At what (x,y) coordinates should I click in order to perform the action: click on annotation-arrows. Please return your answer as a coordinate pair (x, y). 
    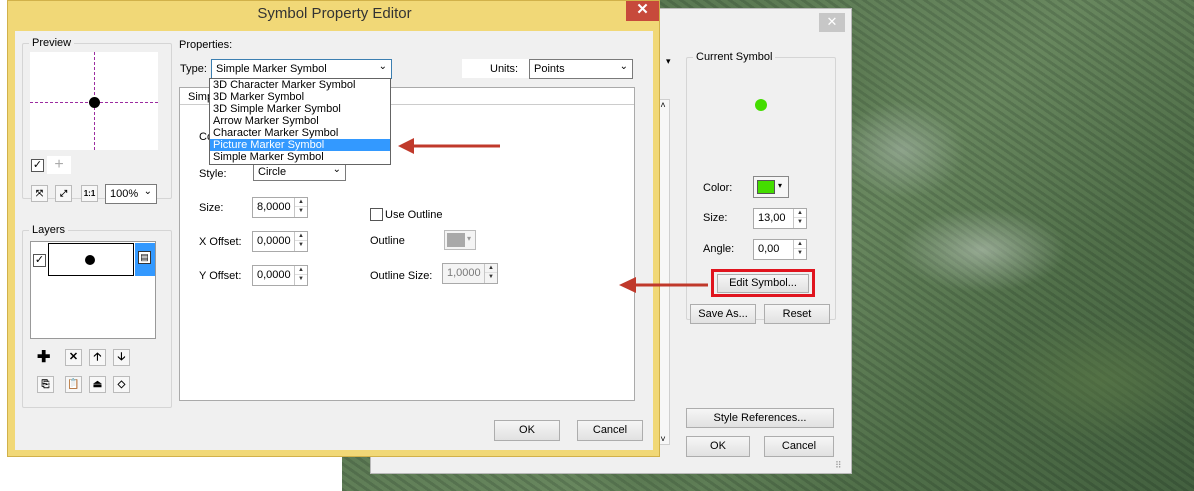
    Looking at the image, I should click on (553, 215).